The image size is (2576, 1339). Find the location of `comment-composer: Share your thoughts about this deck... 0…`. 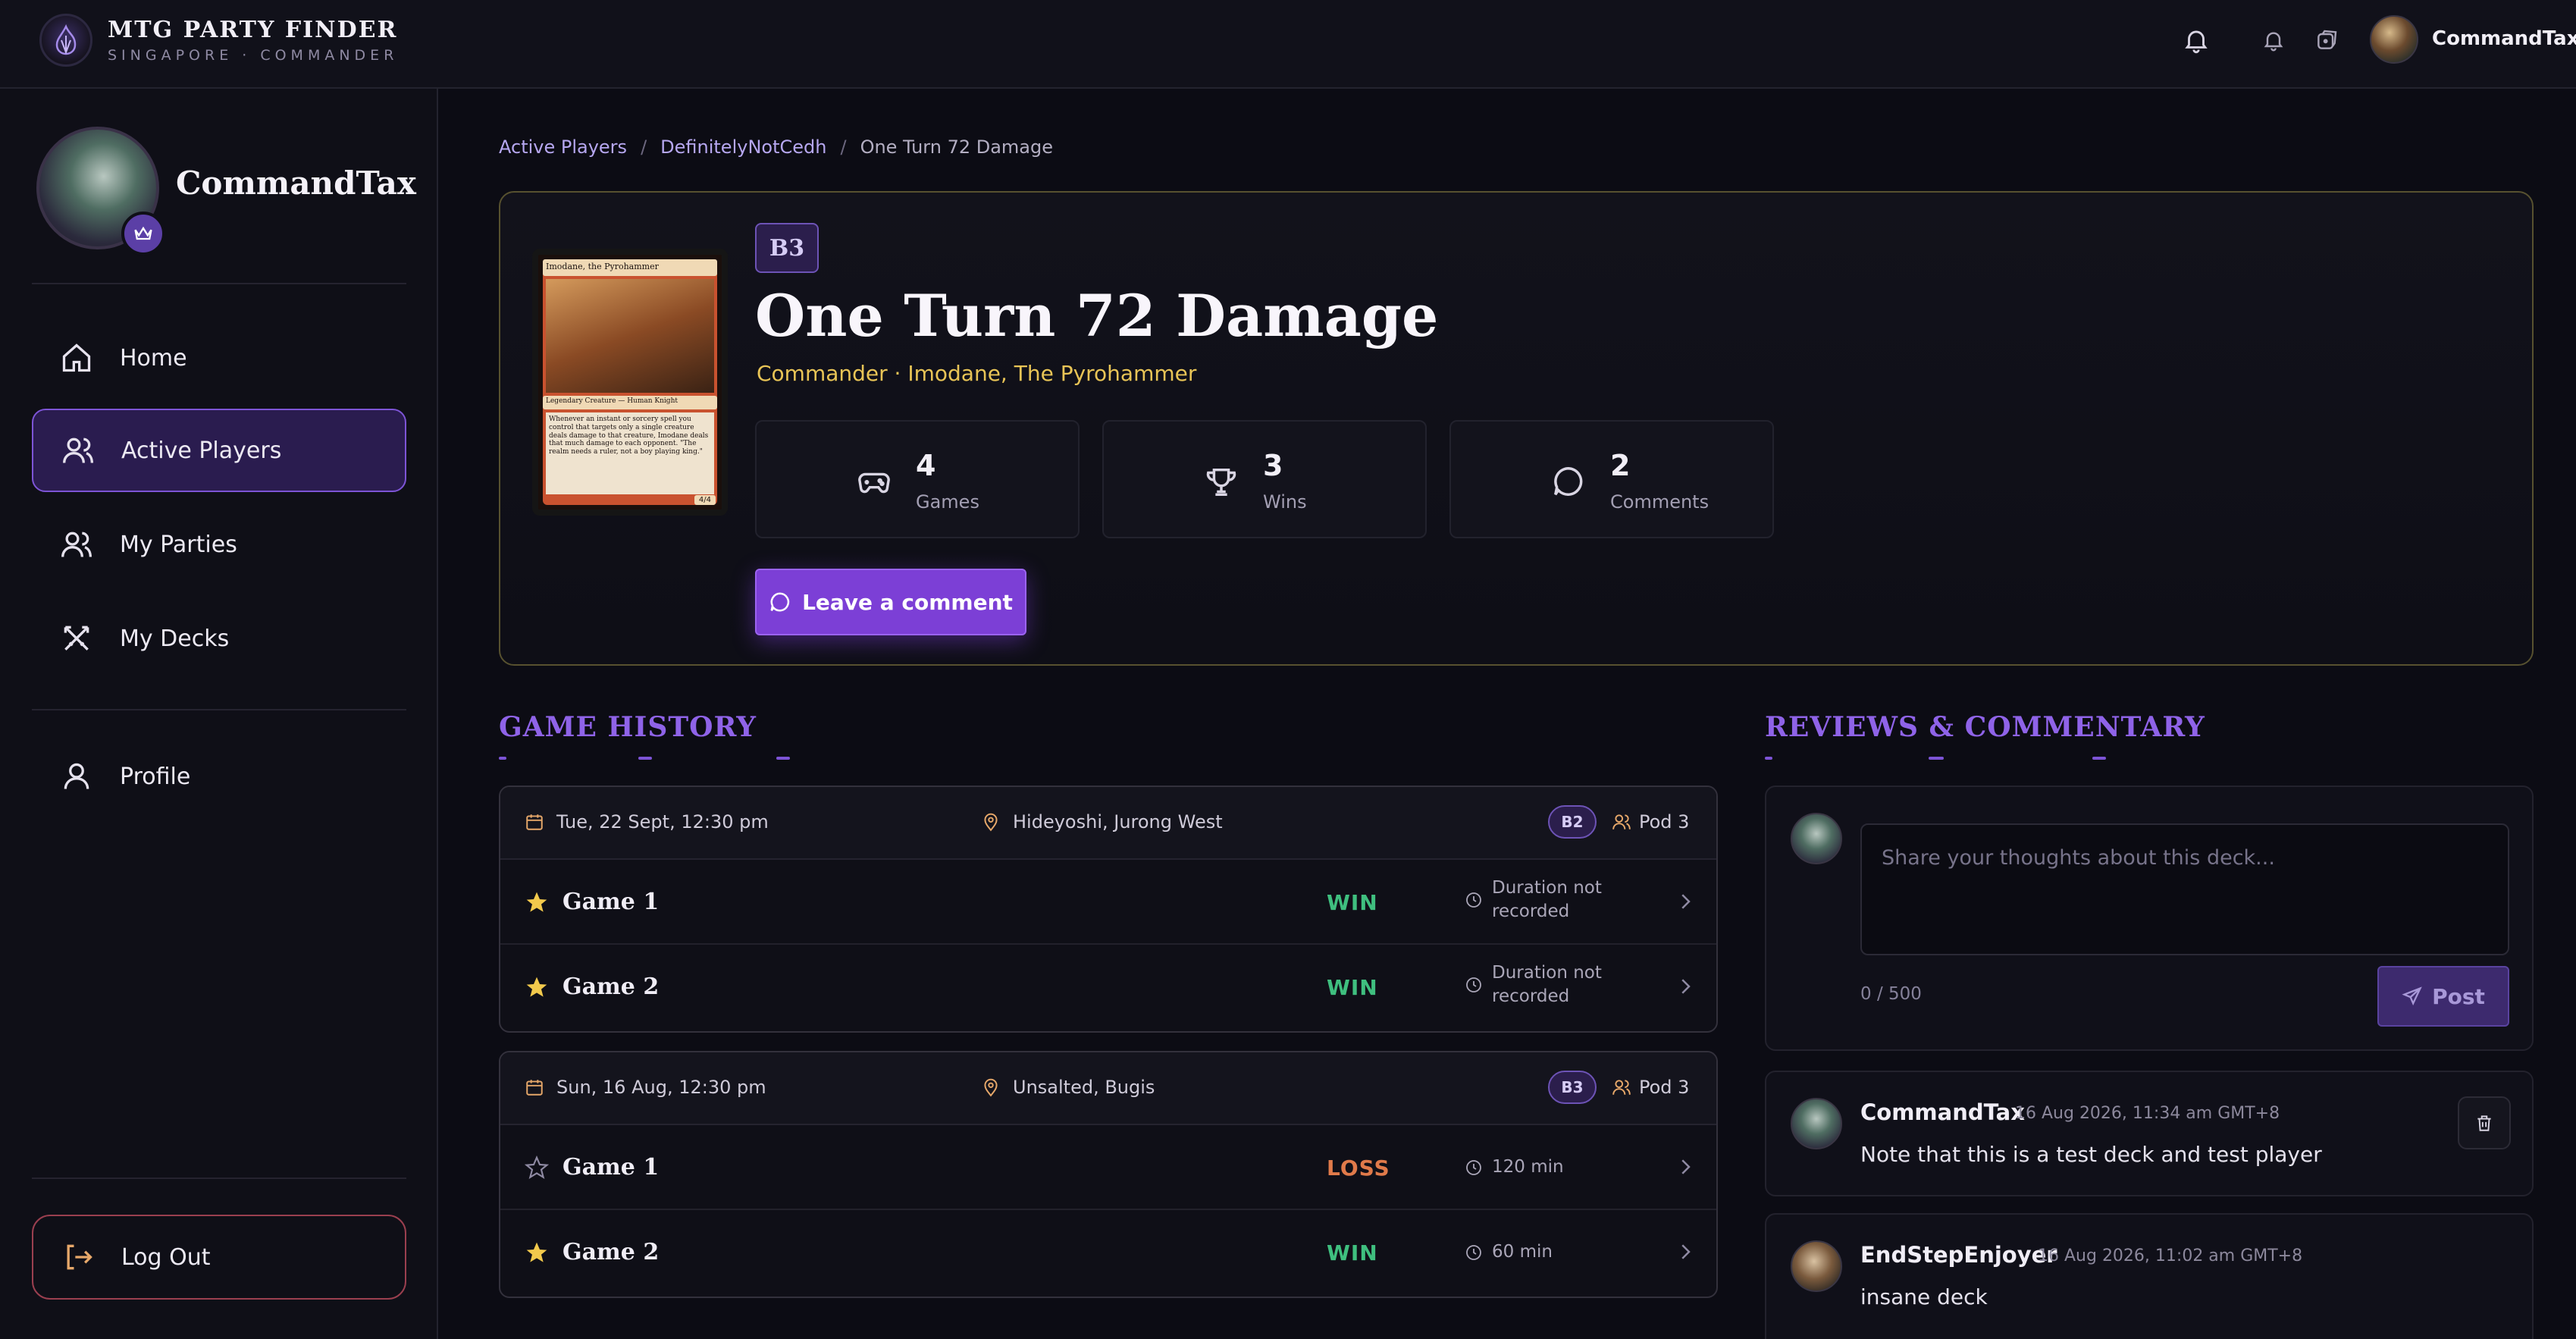

comment-composer: Share your thoughts about this deck... 0… is located at coordinates (2149, 918).